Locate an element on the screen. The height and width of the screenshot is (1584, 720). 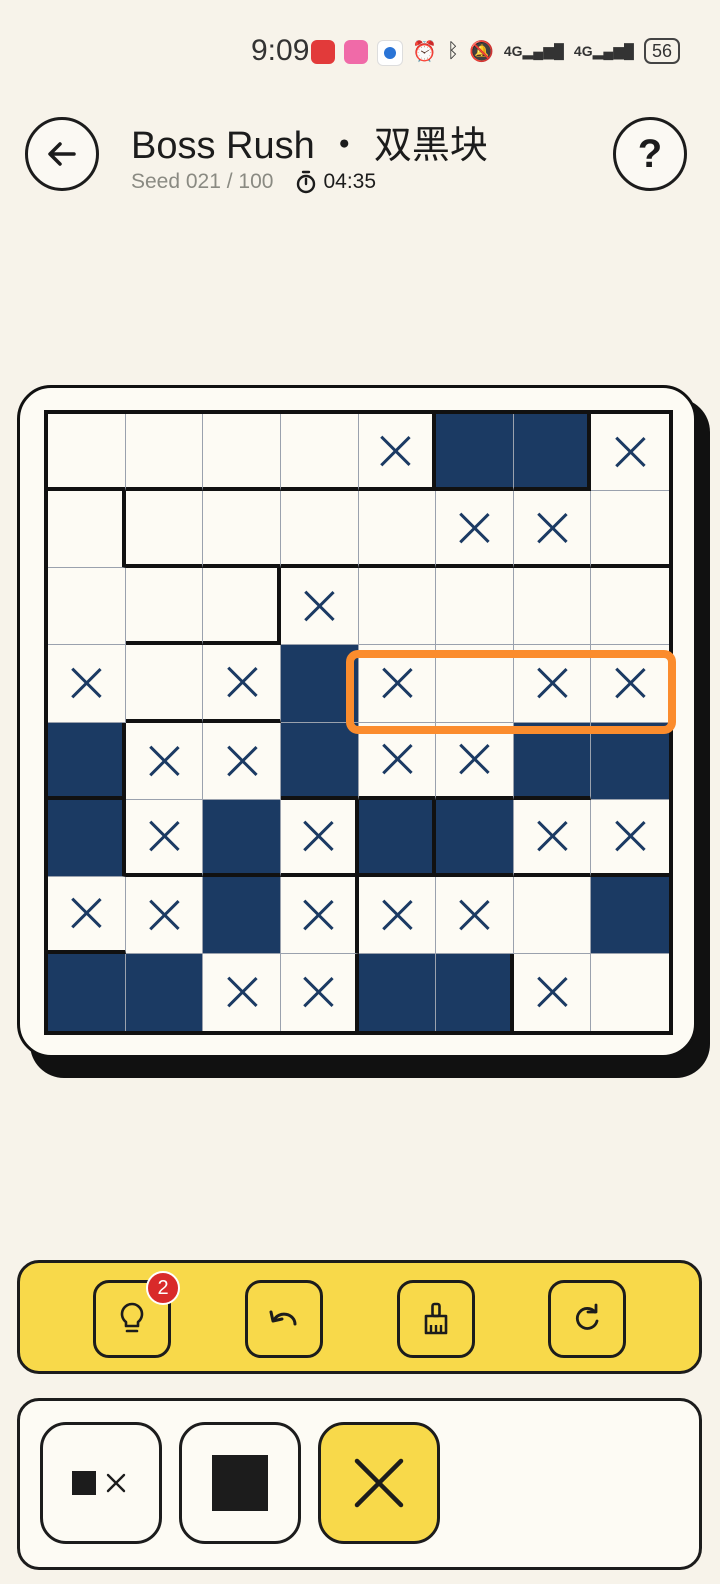
undo-button is located at coordinates (284, 1319).